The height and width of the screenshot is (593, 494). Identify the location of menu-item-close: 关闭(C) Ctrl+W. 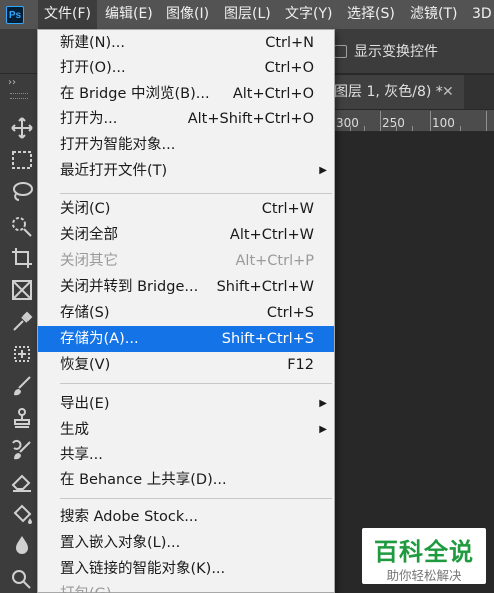
(186, 209).